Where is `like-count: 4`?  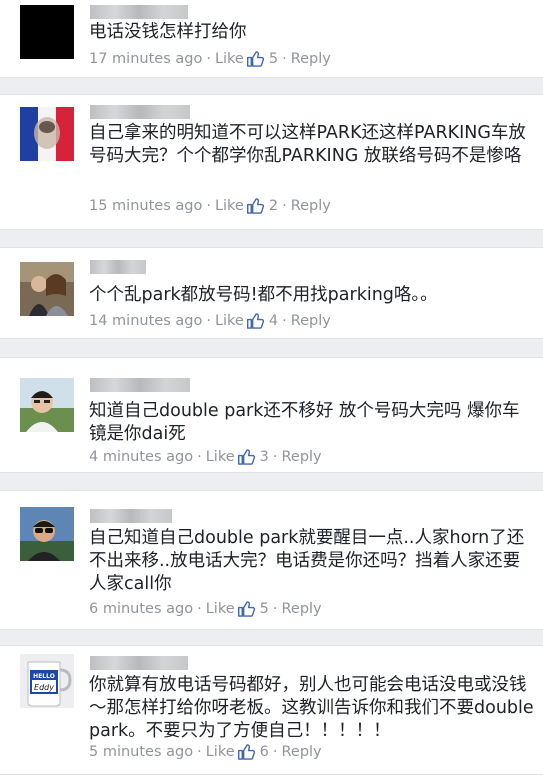 like-count: 4 is located at coordinates (273, 321).